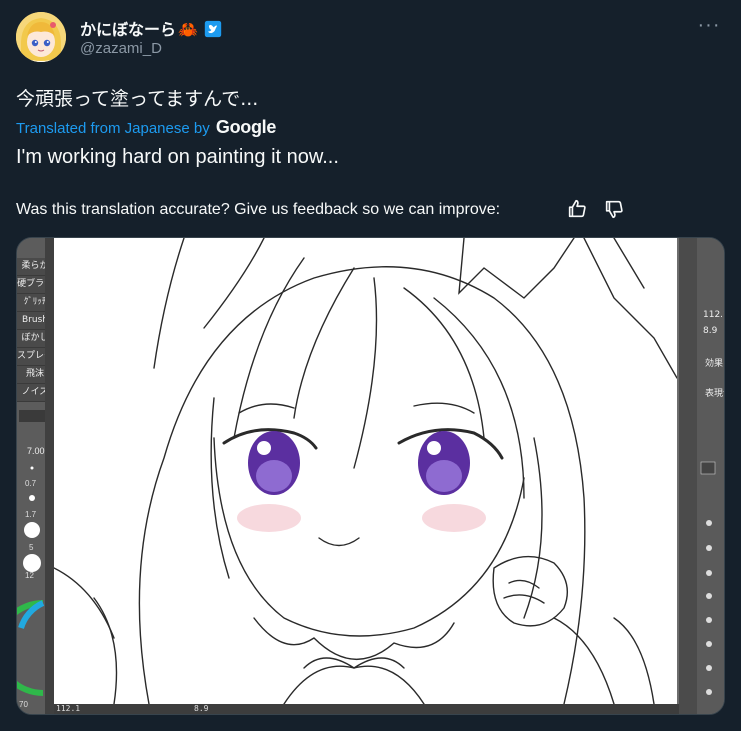 The height and width of the screenshot is (731, 741). I want to click on avatar, so click(41, 37).